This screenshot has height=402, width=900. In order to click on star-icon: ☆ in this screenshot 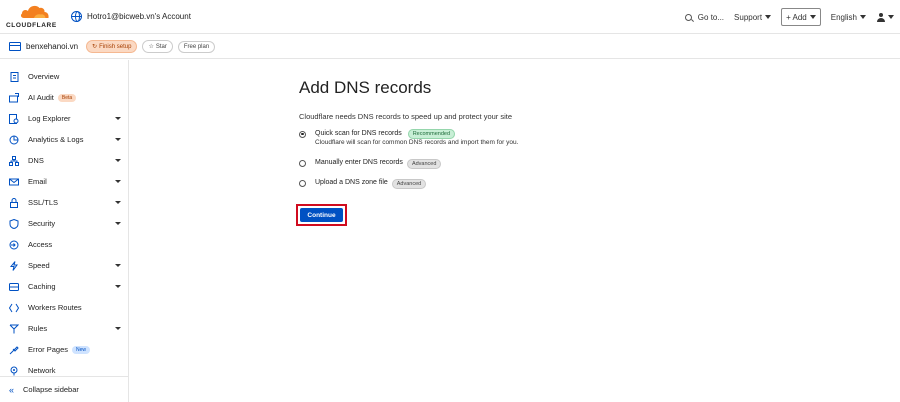, I will do `click(151, 47)`.